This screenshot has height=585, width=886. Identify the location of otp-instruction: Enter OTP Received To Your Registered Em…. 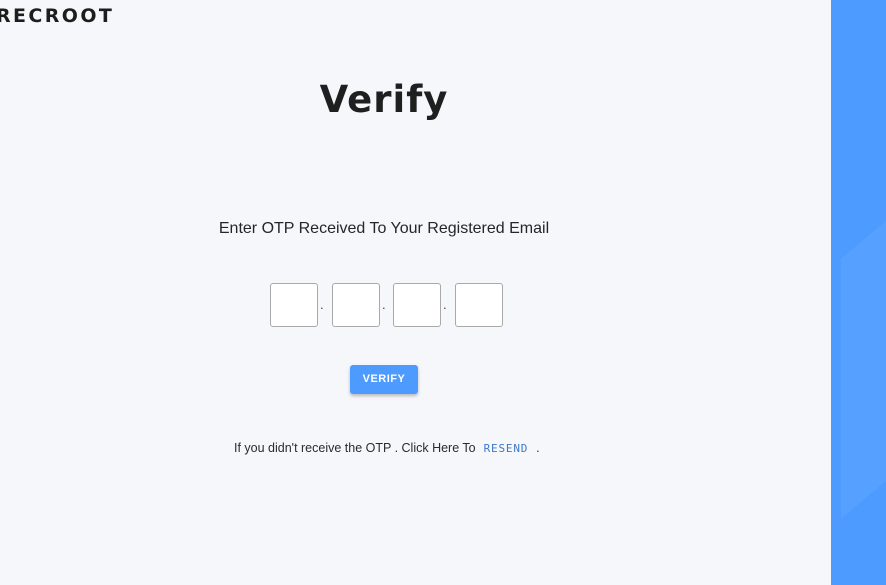
(384, 228).